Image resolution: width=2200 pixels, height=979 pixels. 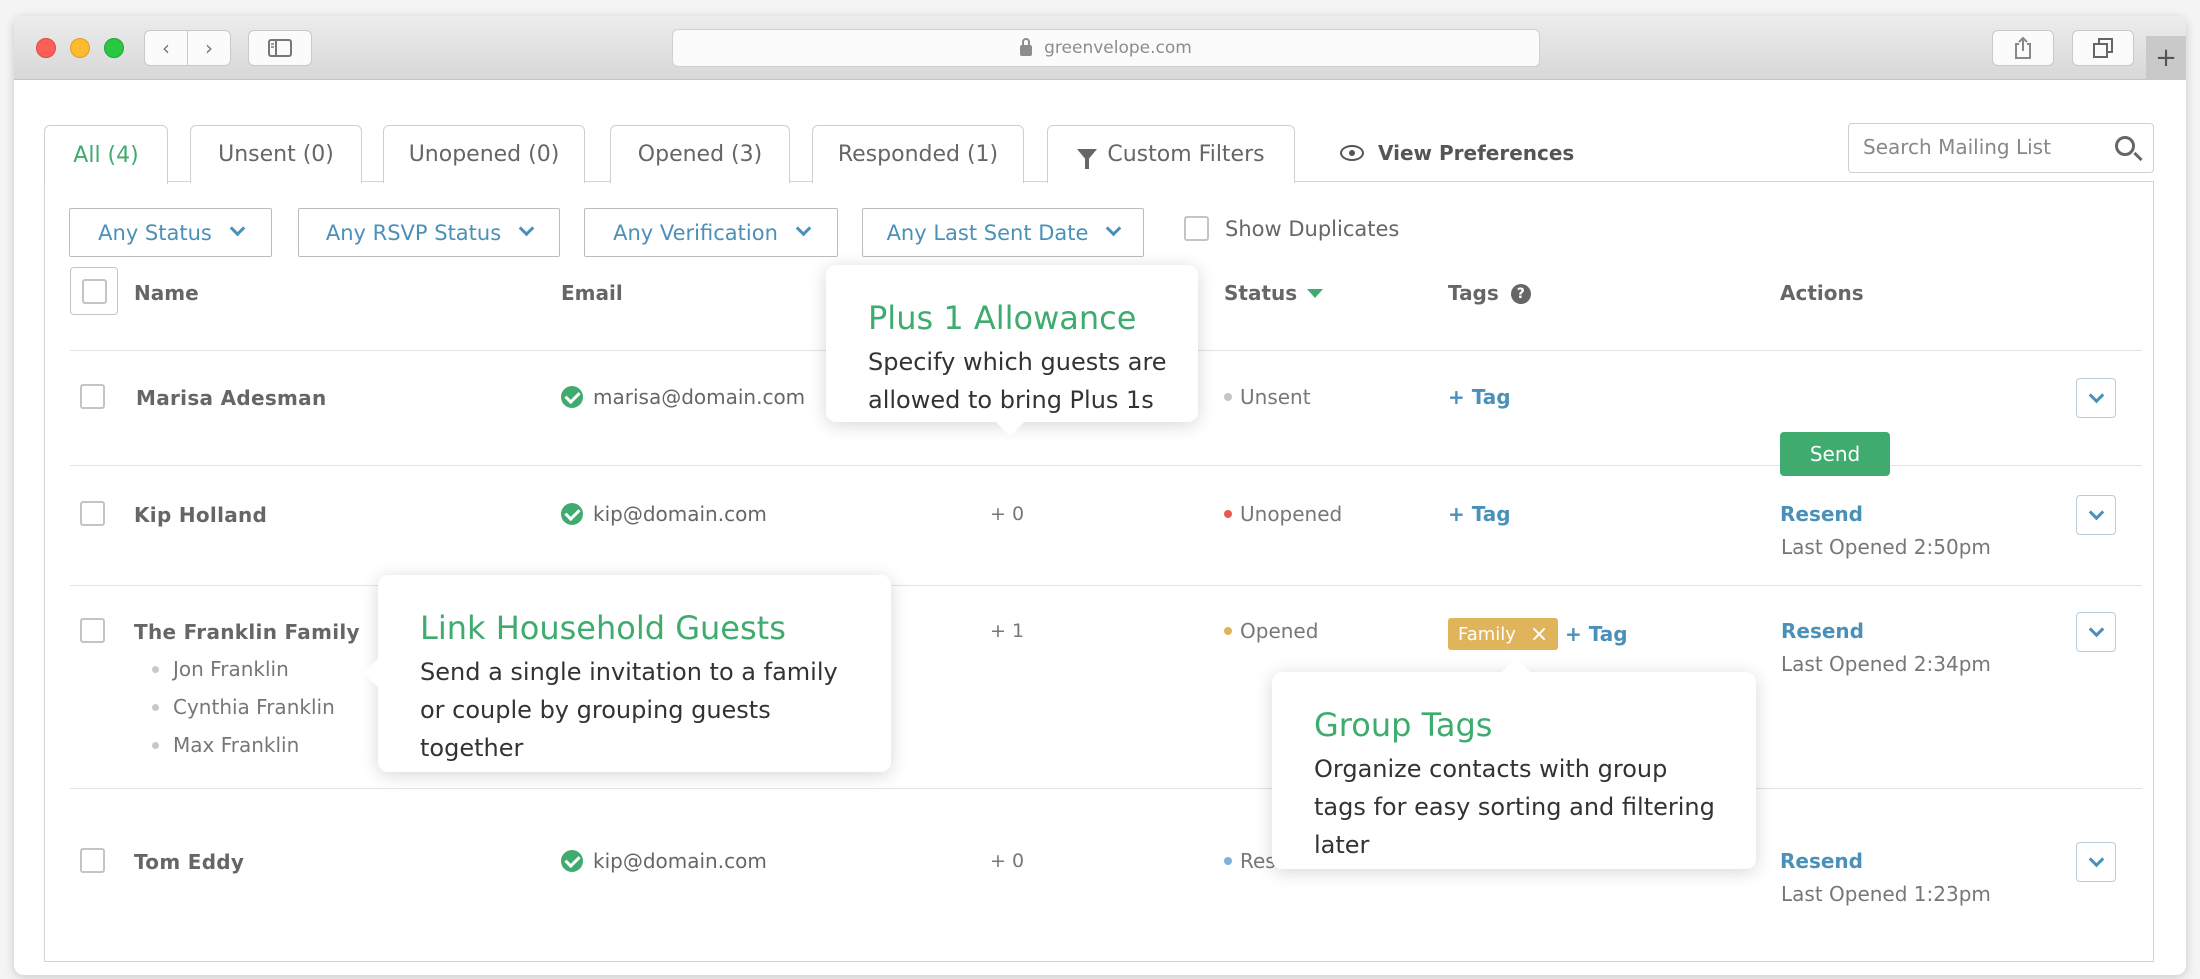 What do you see at coordinates (1196, 228) in the screenshot?
I see `show-duplicates-checkbox` at bounding box center [1196, 228].